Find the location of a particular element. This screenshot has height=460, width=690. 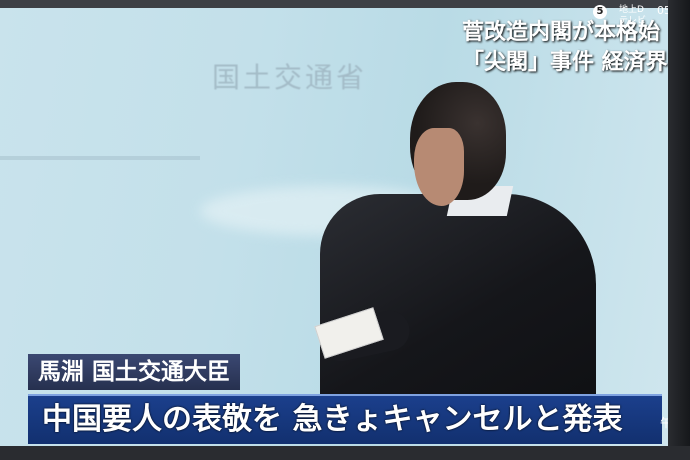

wall-stripe is located at coordinates (100, 158).